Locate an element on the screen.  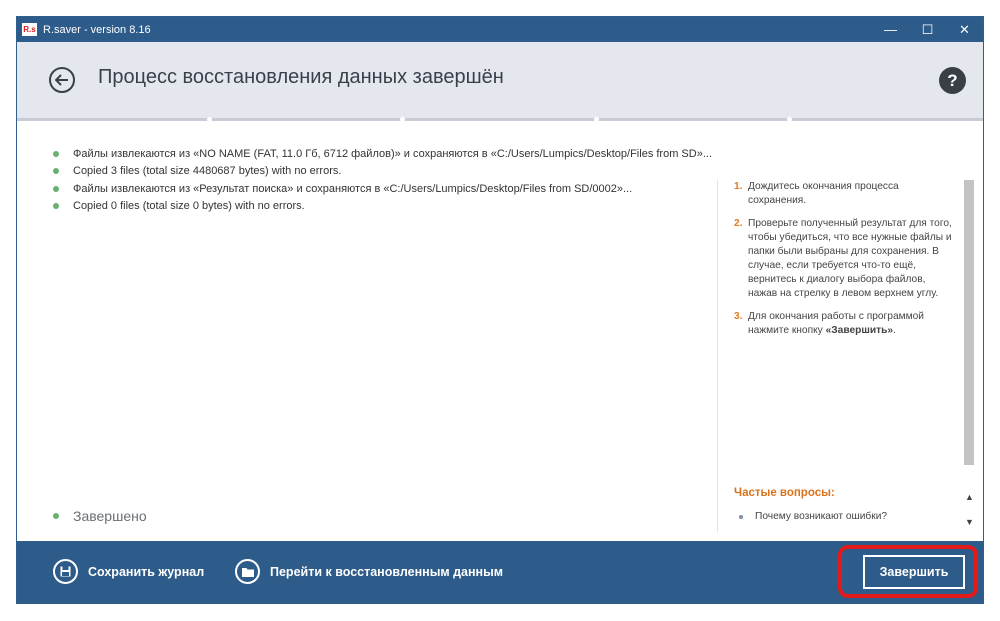
minimize-button: — is located at coordinates (890, 29).